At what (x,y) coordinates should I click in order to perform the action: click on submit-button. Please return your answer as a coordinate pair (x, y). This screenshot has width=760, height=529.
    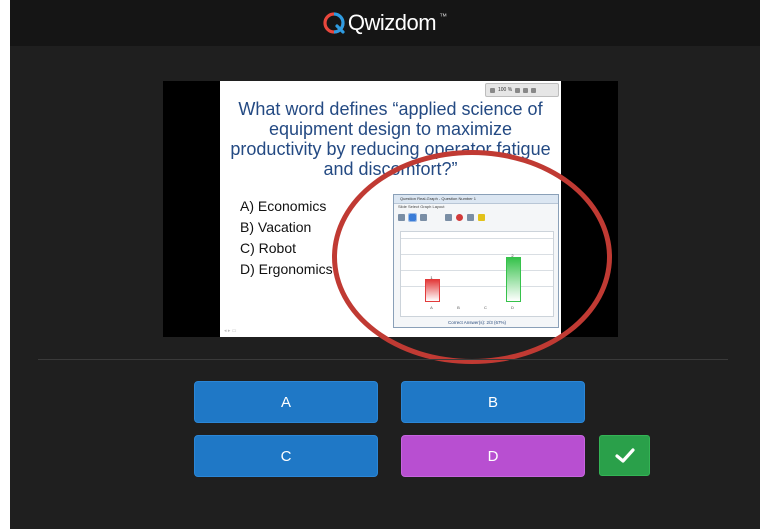
    Looking at the image, I should click on (624, 455).